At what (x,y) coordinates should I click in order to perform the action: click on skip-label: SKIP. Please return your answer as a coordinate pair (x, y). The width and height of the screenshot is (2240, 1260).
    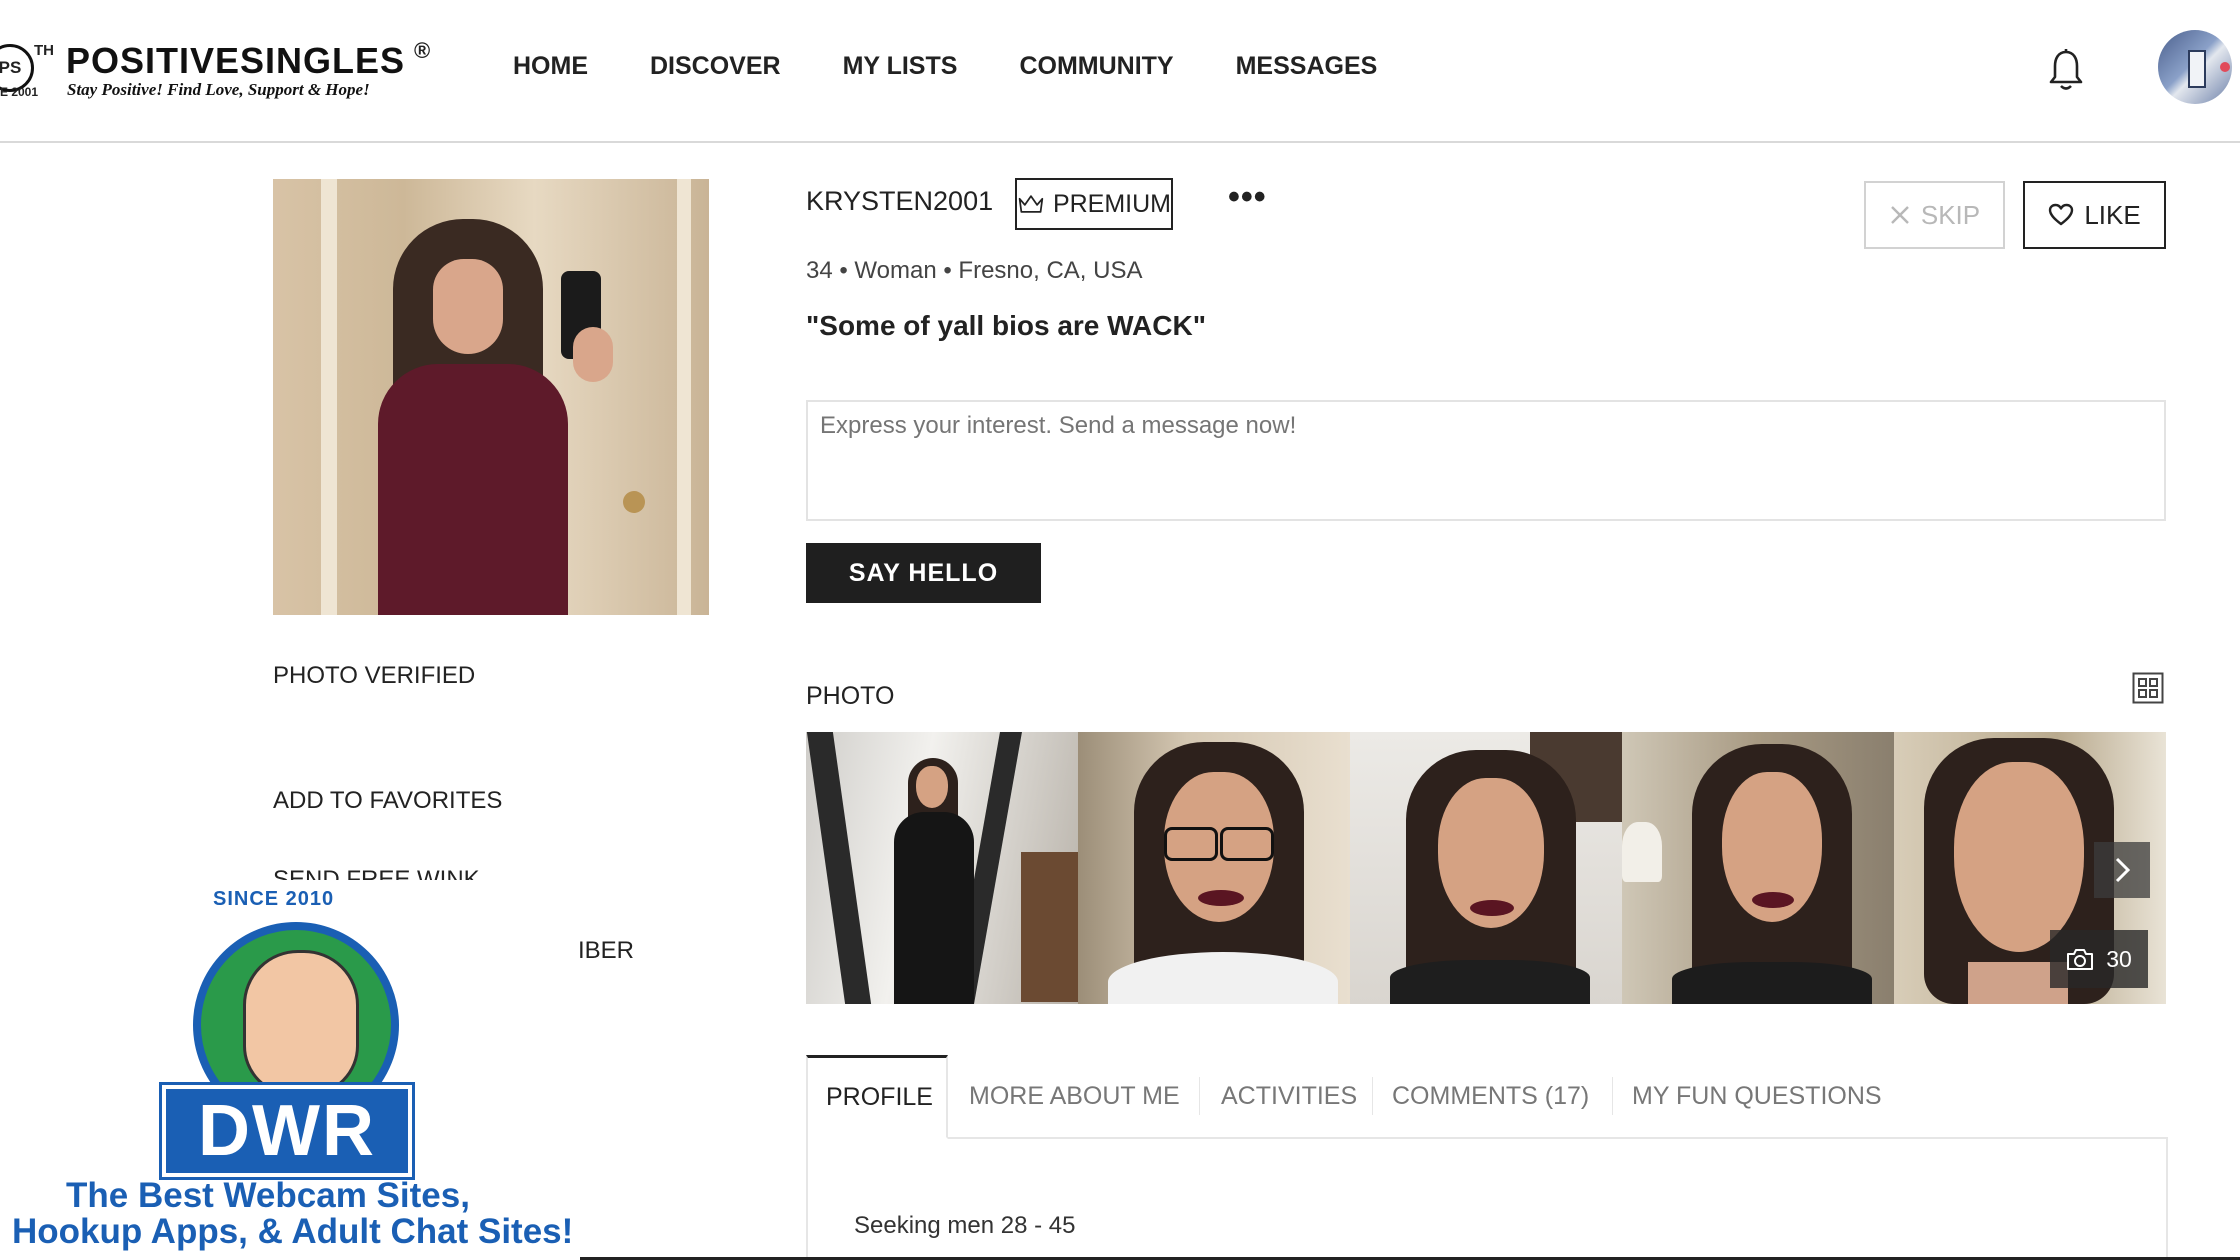
    Looking at the image, I should click on (1950, 214).